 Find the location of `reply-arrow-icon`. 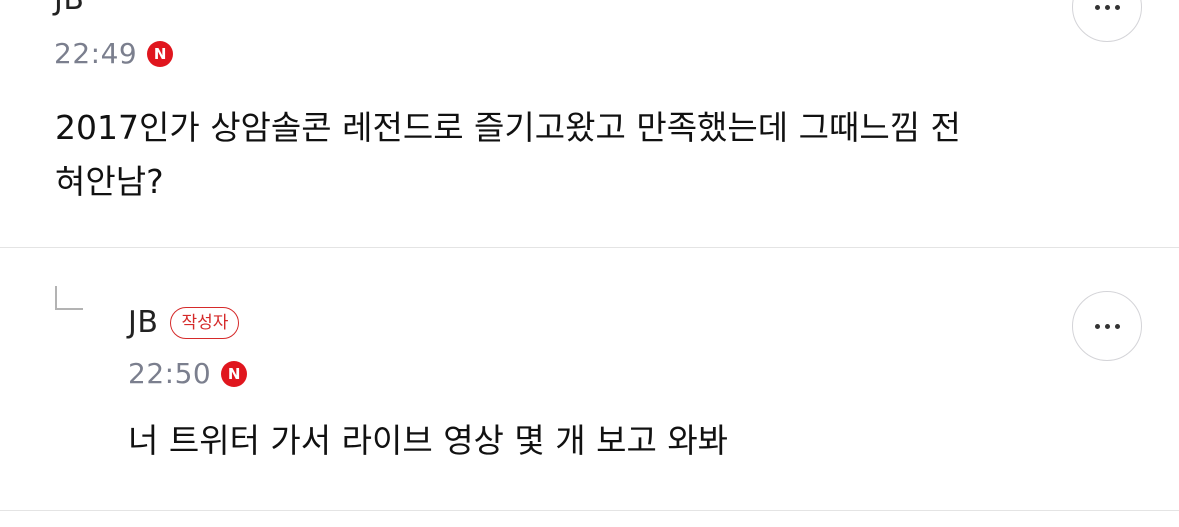

reply-arrow-icon is located at coordinates (69, 298).